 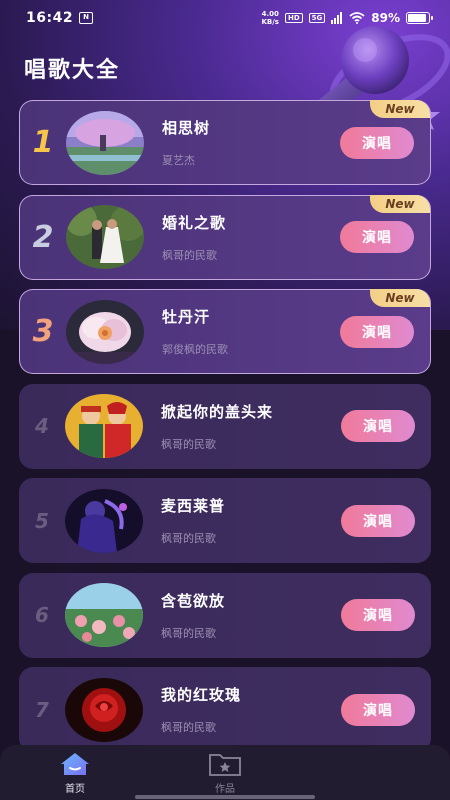 I want to click on home-indicator, so click(x=225, y=797).